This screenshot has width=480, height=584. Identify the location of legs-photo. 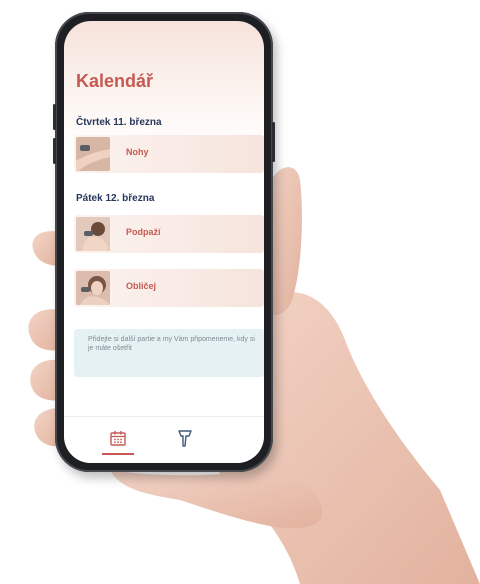
(93, 154).